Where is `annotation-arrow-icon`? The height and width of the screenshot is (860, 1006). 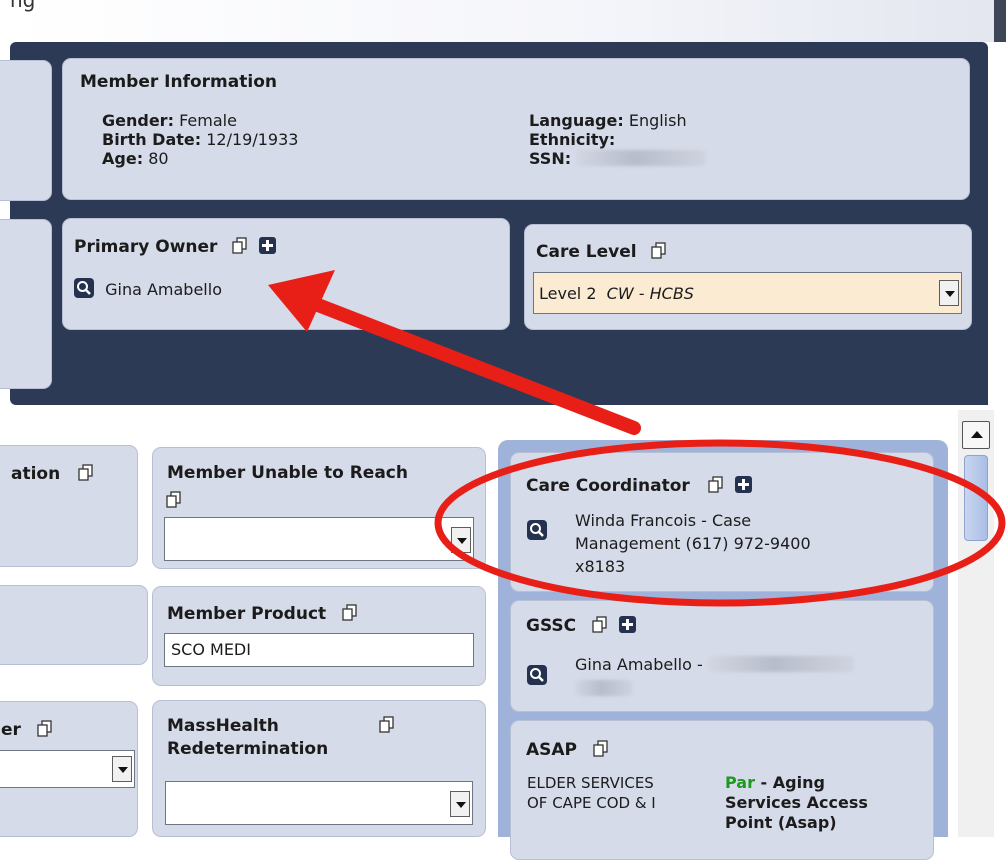 annotation-arrow-icon is located at coordinates (454, 352).